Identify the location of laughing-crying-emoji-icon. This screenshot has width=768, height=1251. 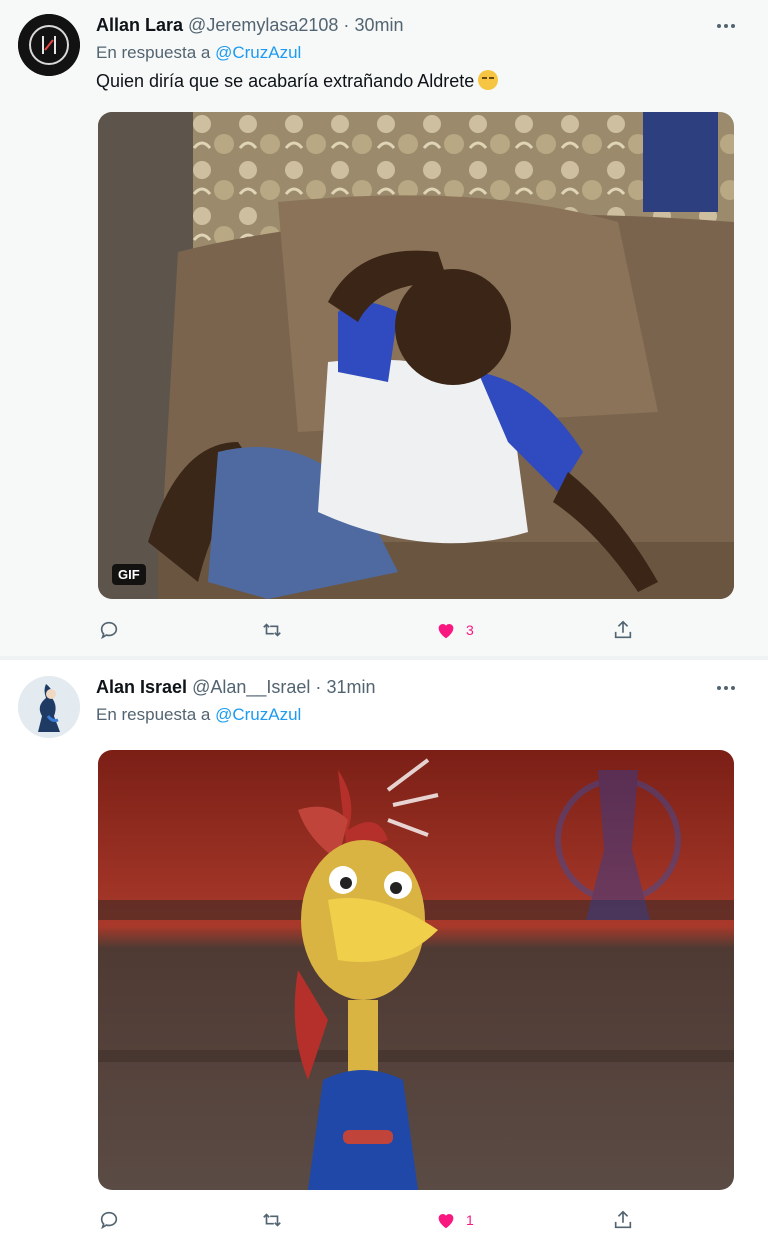
(488, 80).